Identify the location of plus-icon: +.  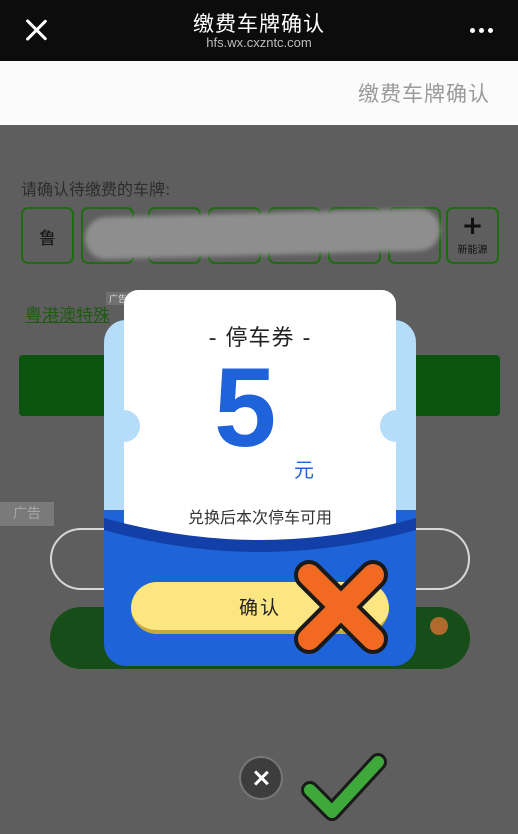
(472, 226).